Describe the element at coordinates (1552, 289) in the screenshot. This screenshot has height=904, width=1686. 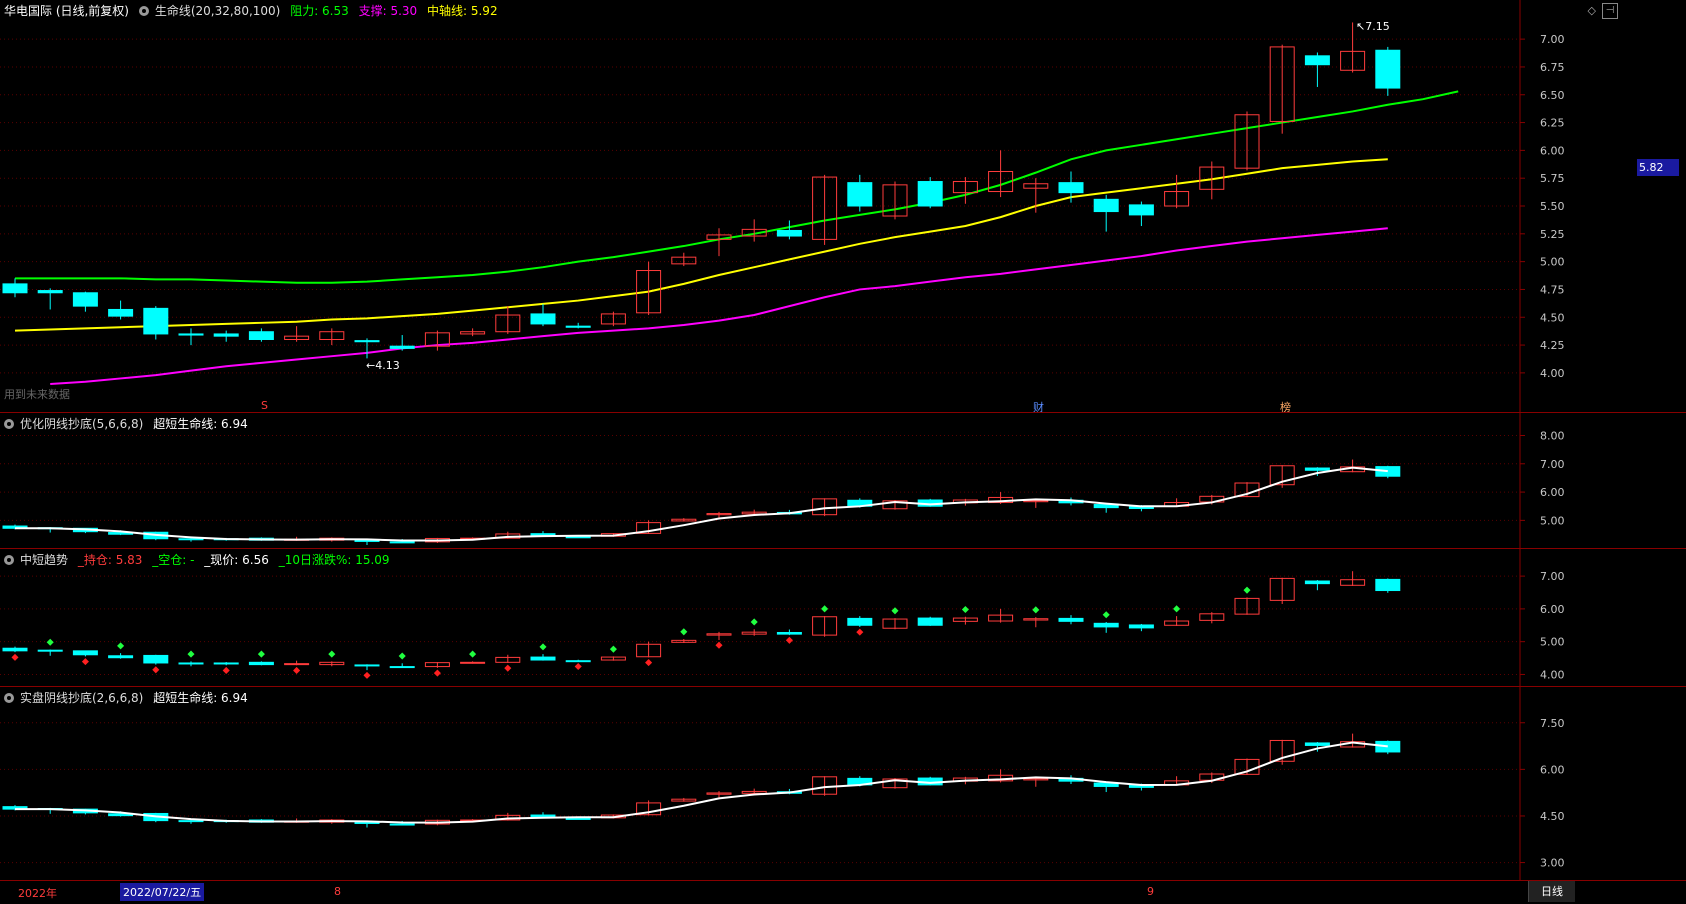
I see `y-tick-label: 4.75` at that location.